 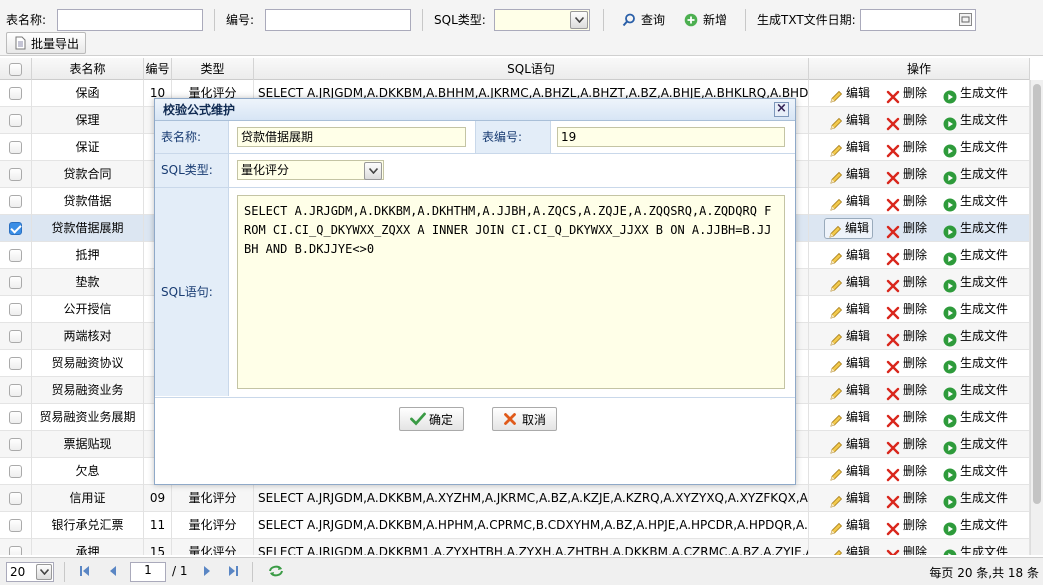 What do you see at coordinates (276, 572) in the screenshot?
I see `refresh-icon` at bounding box center [276, 572].